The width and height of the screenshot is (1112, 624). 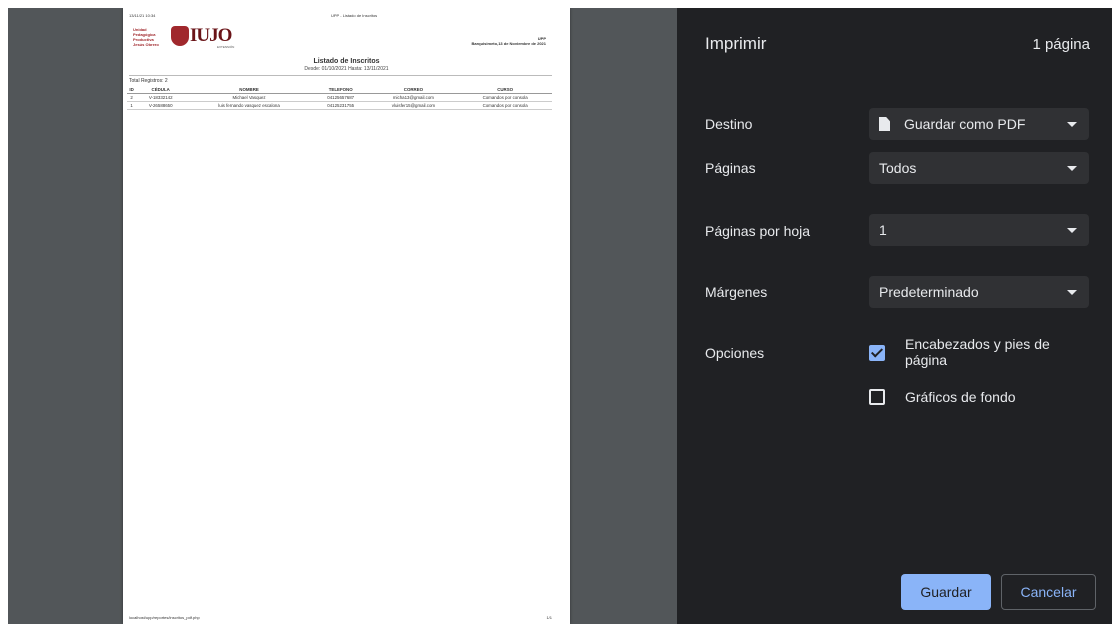 What do you see at coordinates (979, 168) in the screenshot?
I see `paginas-select: Todos` at bounding box center [979, 168].